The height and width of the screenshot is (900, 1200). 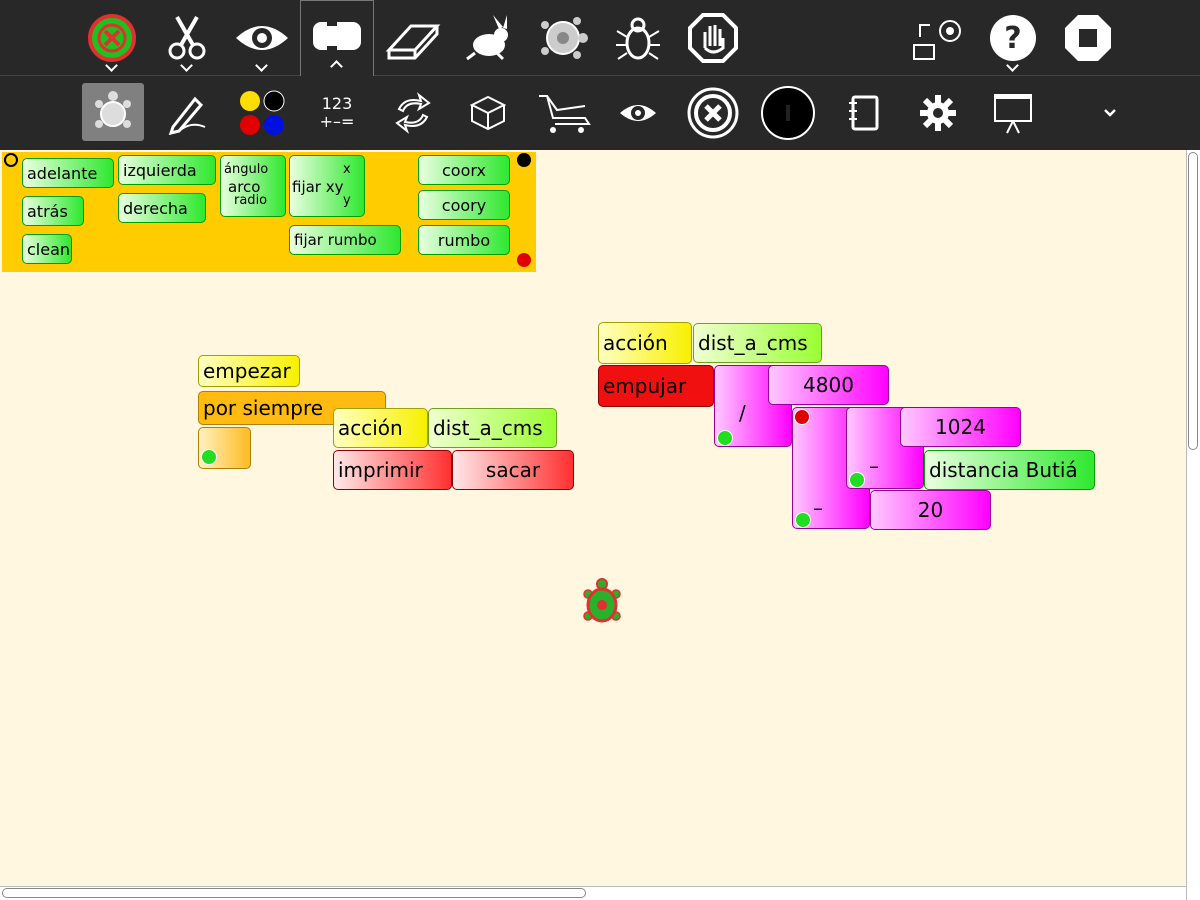 What do you see at coordinates (488, 113) in the screenshot?
I see `blocks-palette-icon` at bounding box center [488, 113].